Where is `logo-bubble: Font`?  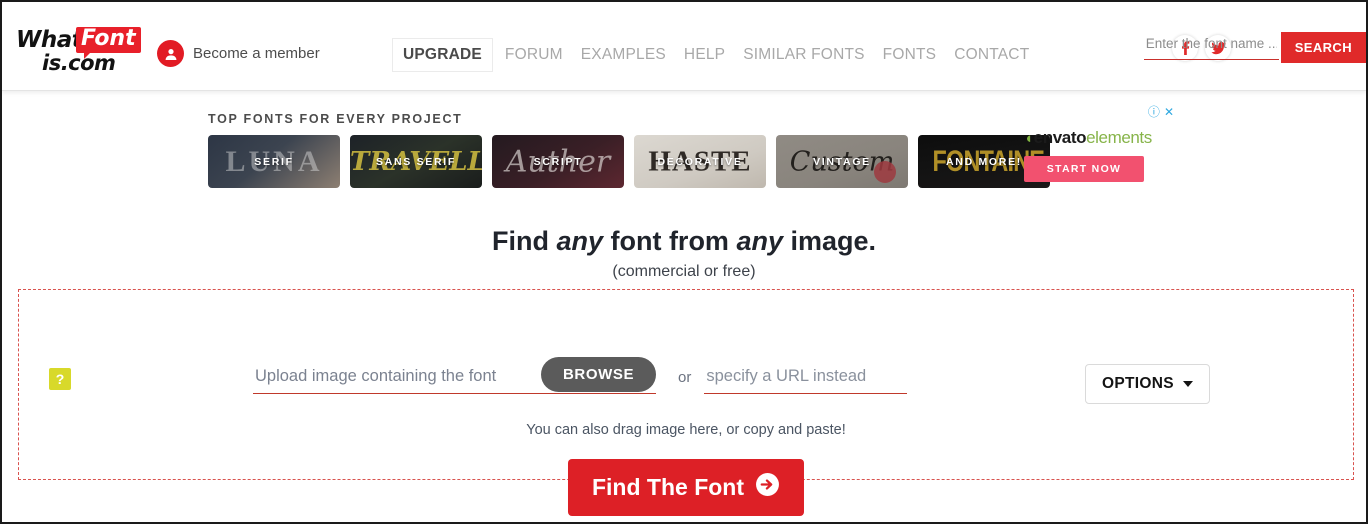 logo-bubble: Font is located at coordinates (108, 42).